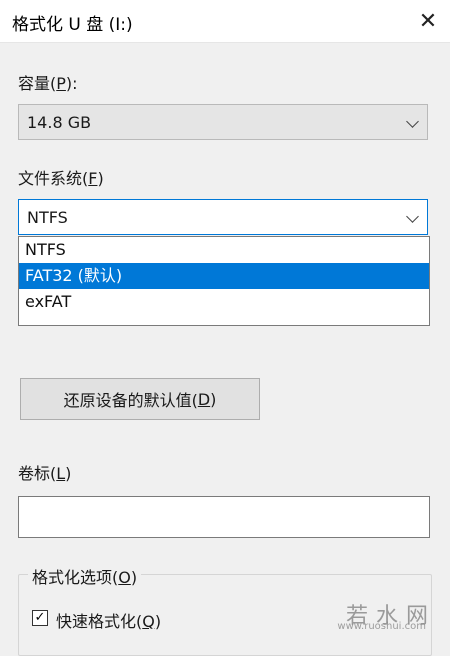  Describe the element at coordinates (224, 276) in the screenshot. I see `dropdown-option-fat32: FAT32 (默认)` at that location.